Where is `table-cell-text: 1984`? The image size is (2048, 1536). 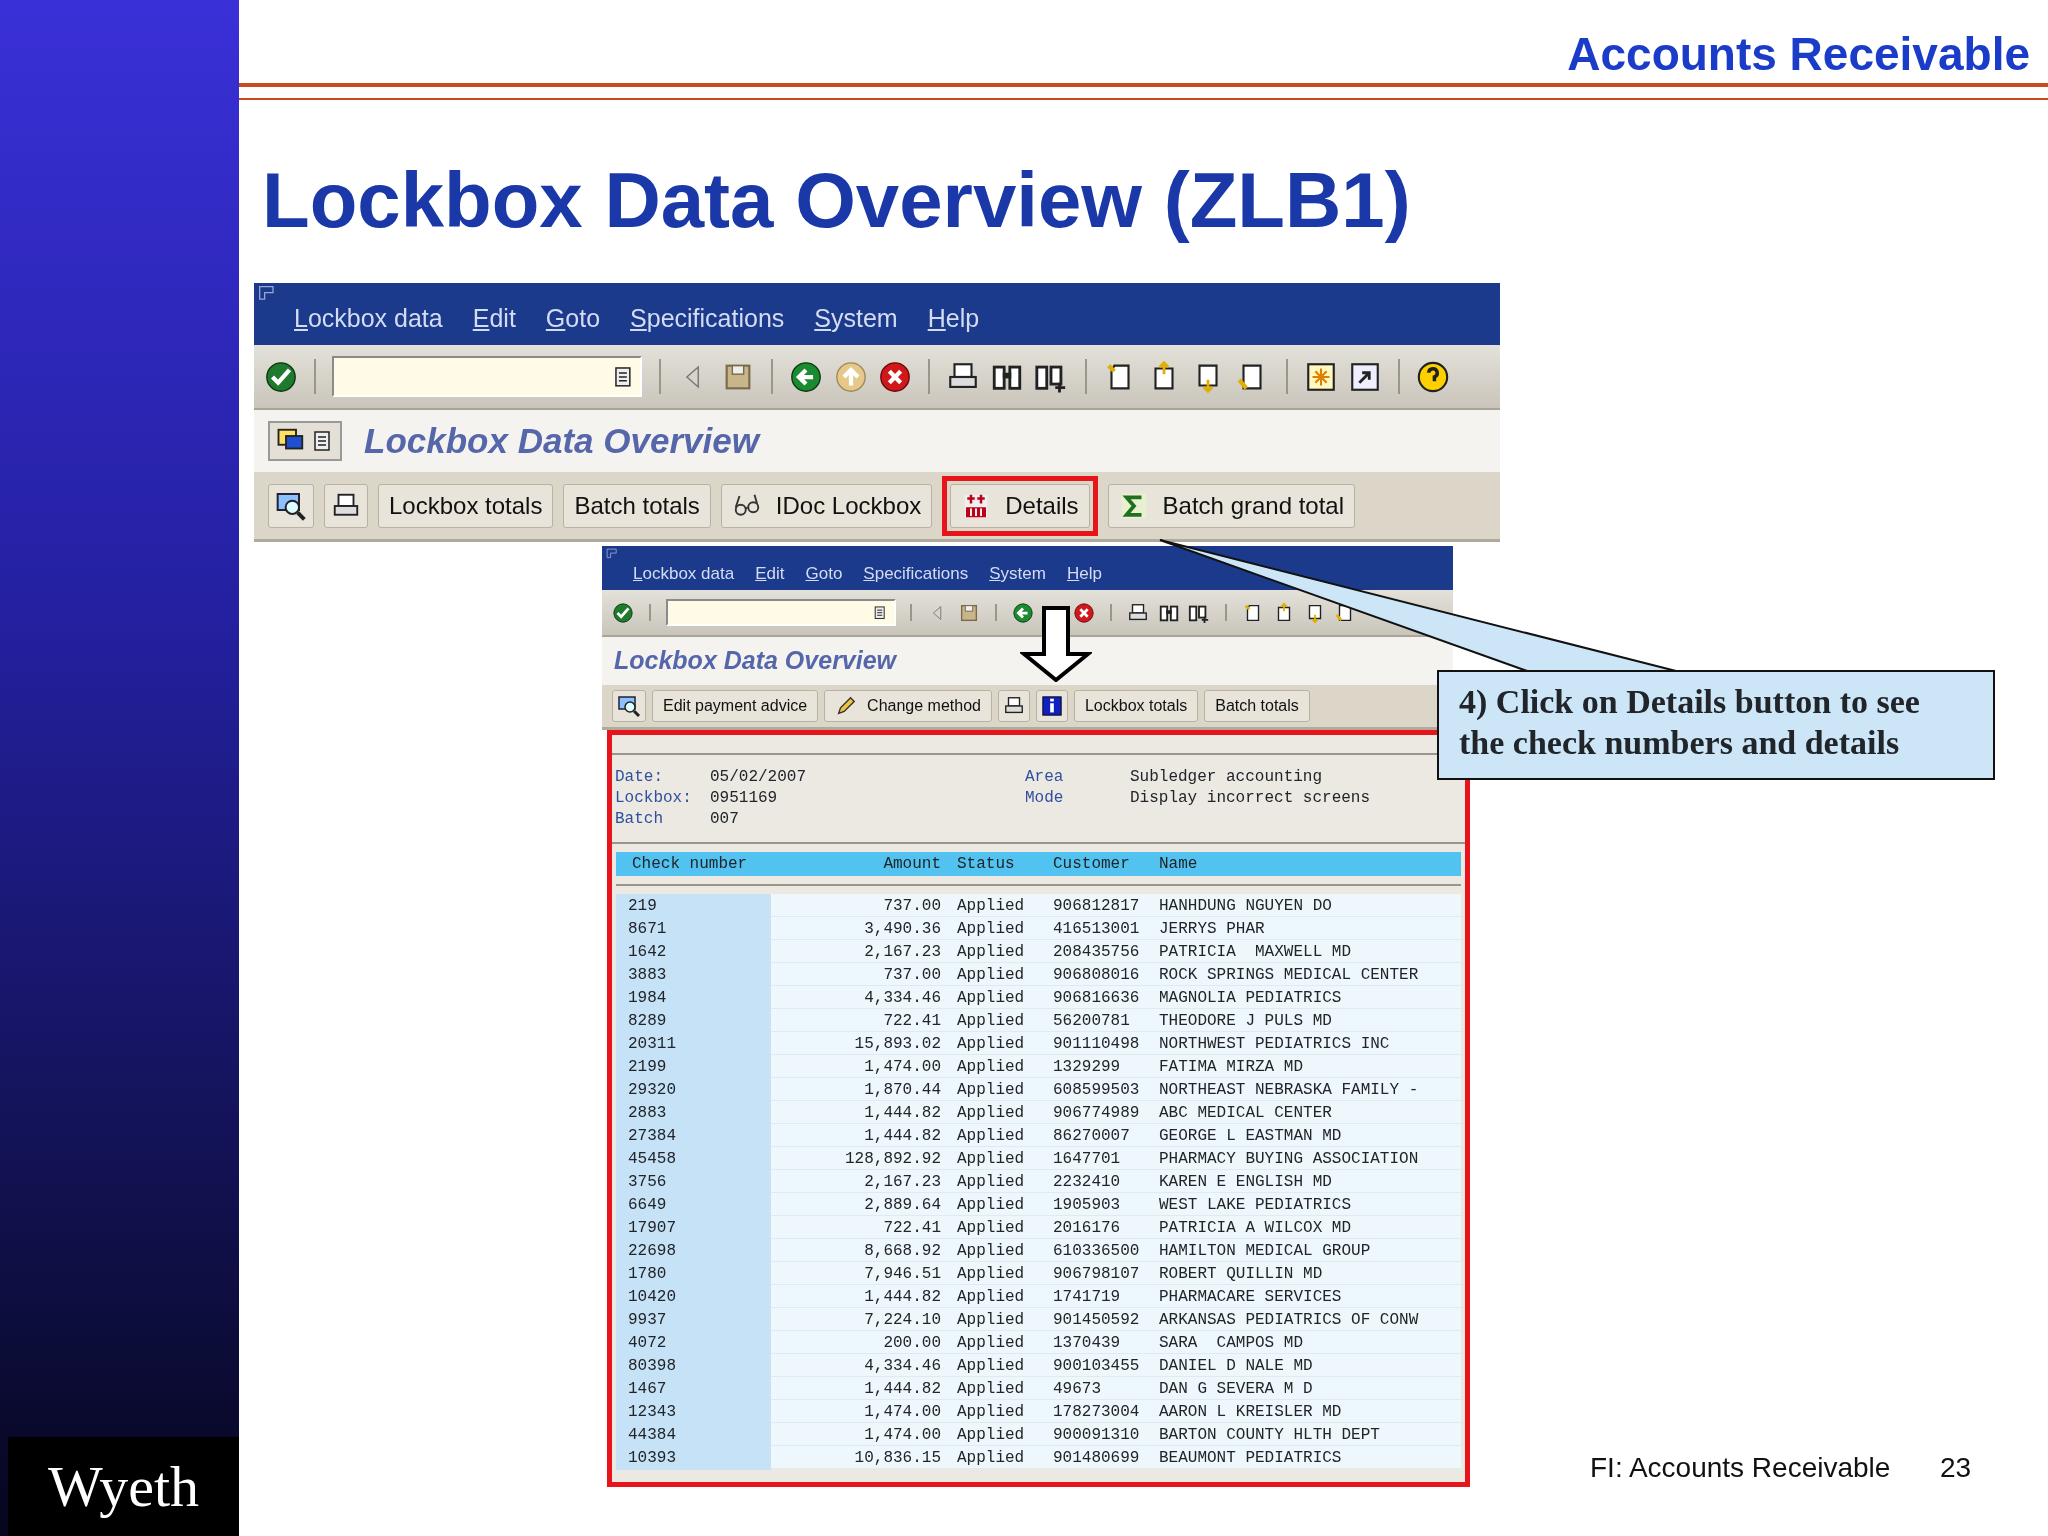 table-cell-text: 1984 is located at coordinates (647, 998).